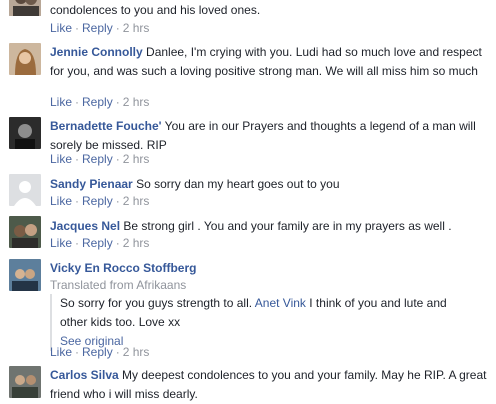 The height and width of the screenshot is (404, 496). What do you see at coordinates (106, 126) in the screenshot?
I see `commenter-name: Bernadette Fouche'` at bounding box center [106, 126].